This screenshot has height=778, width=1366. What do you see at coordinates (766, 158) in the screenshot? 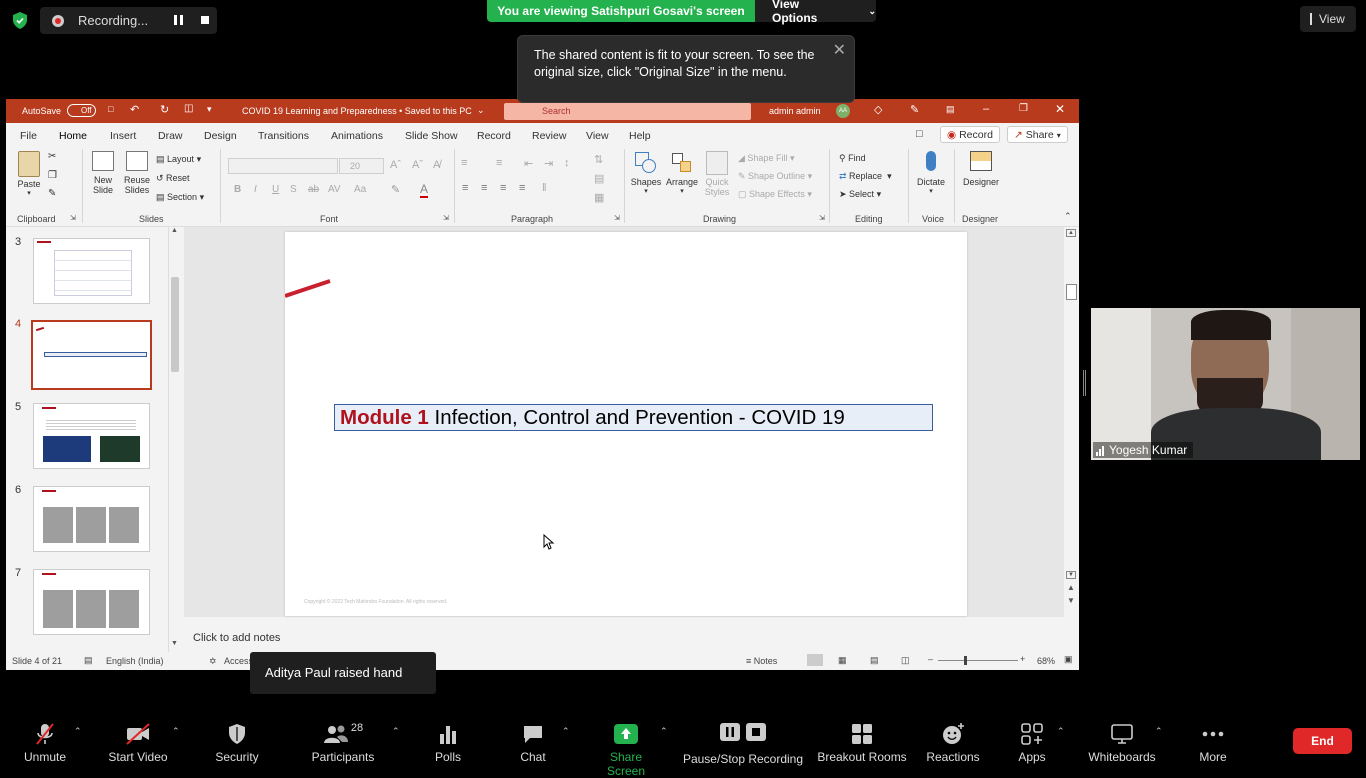
I see `shape-fill-button: ◢ Shape Fill ▾` at bounding box center [766, 158].